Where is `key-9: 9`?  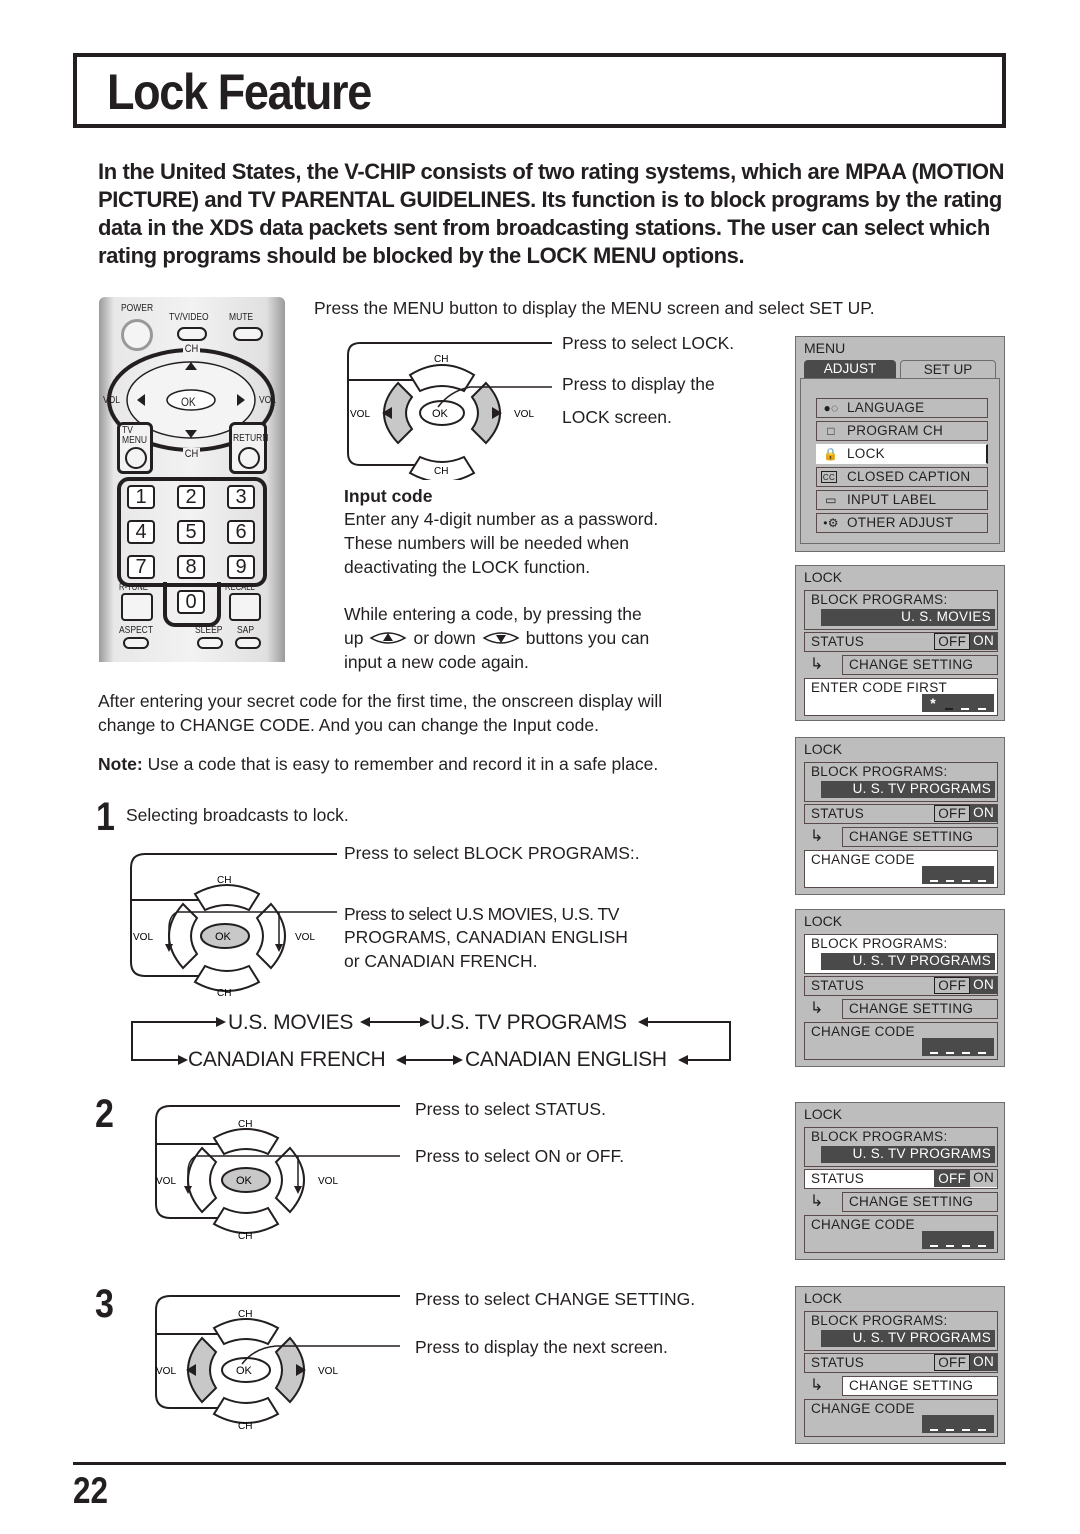 key-9: 9 is located at coordinates (241, 567).